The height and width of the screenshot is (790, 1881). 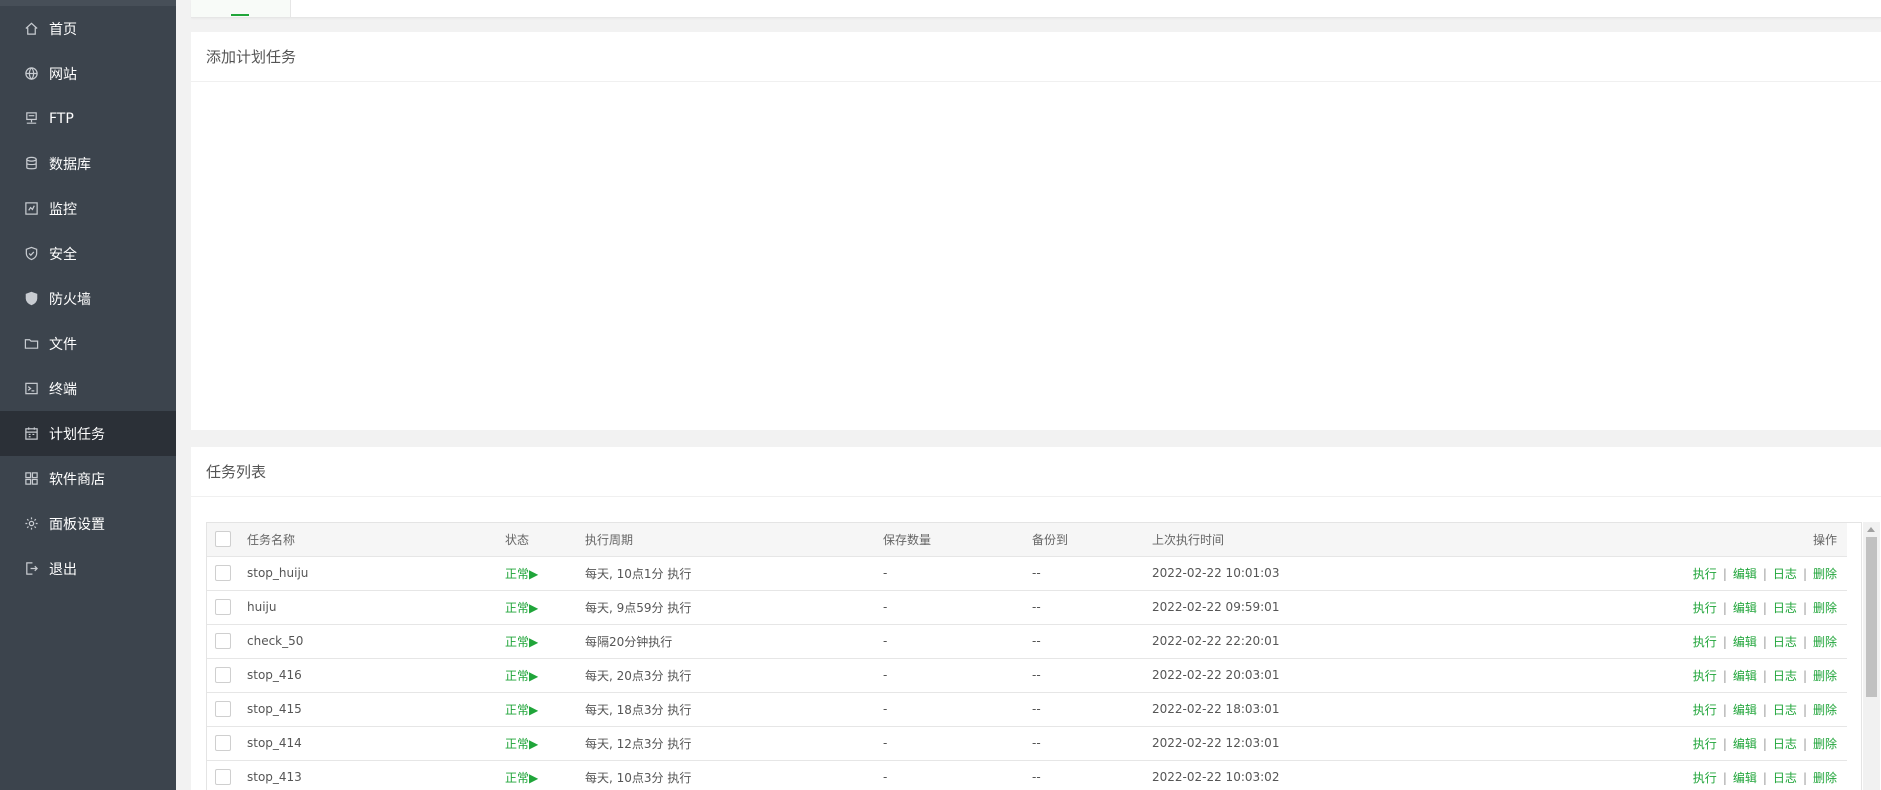 I want to click on sidebar-item-website: 网站, so click(x=88, y=73).